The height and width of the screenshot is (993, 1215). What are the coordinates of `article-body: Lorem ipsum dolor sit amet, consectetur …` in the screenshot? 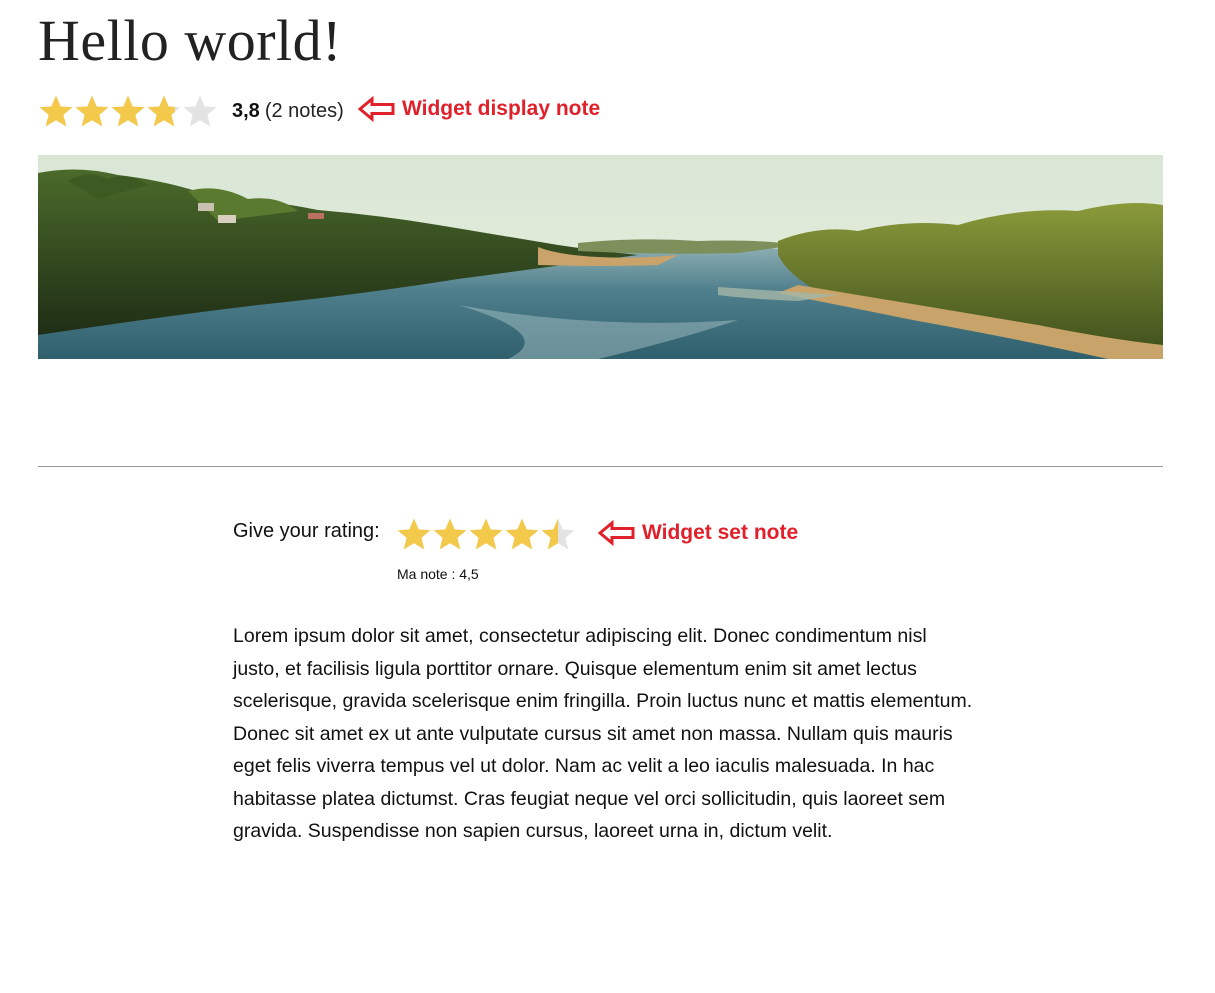 It's located at (603, 733).